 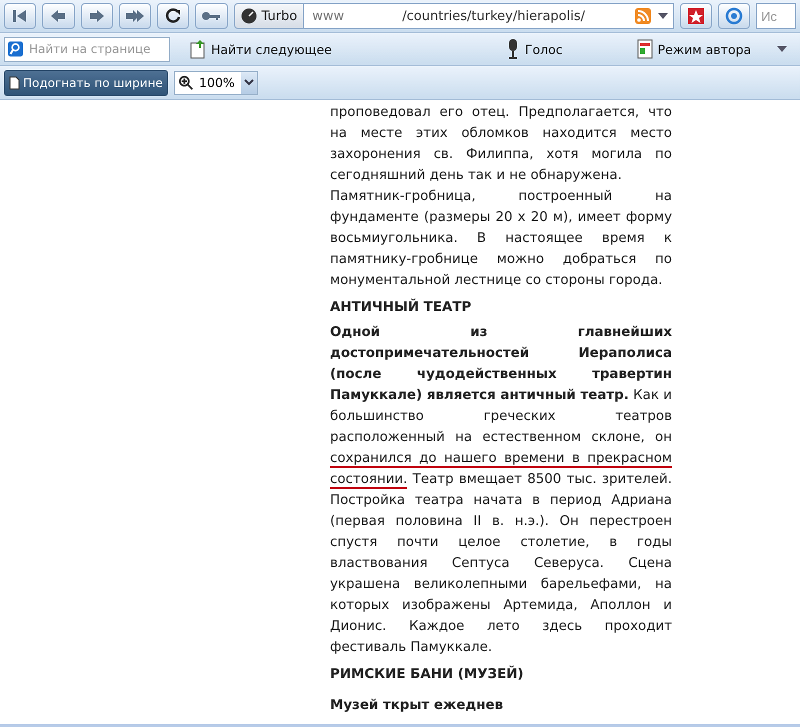 What do you see at coordinates (501, 239) in the screenshot?
I see `paragraph: Памятник-гробница, построенный на фундаменте (размеры 20 x 20 м), имеет форму восьмиугольника. В настоящее время к памятнику-гробнице можно добраться по монументальной лестнице со стороны города.` at bounding box center [501, 239].